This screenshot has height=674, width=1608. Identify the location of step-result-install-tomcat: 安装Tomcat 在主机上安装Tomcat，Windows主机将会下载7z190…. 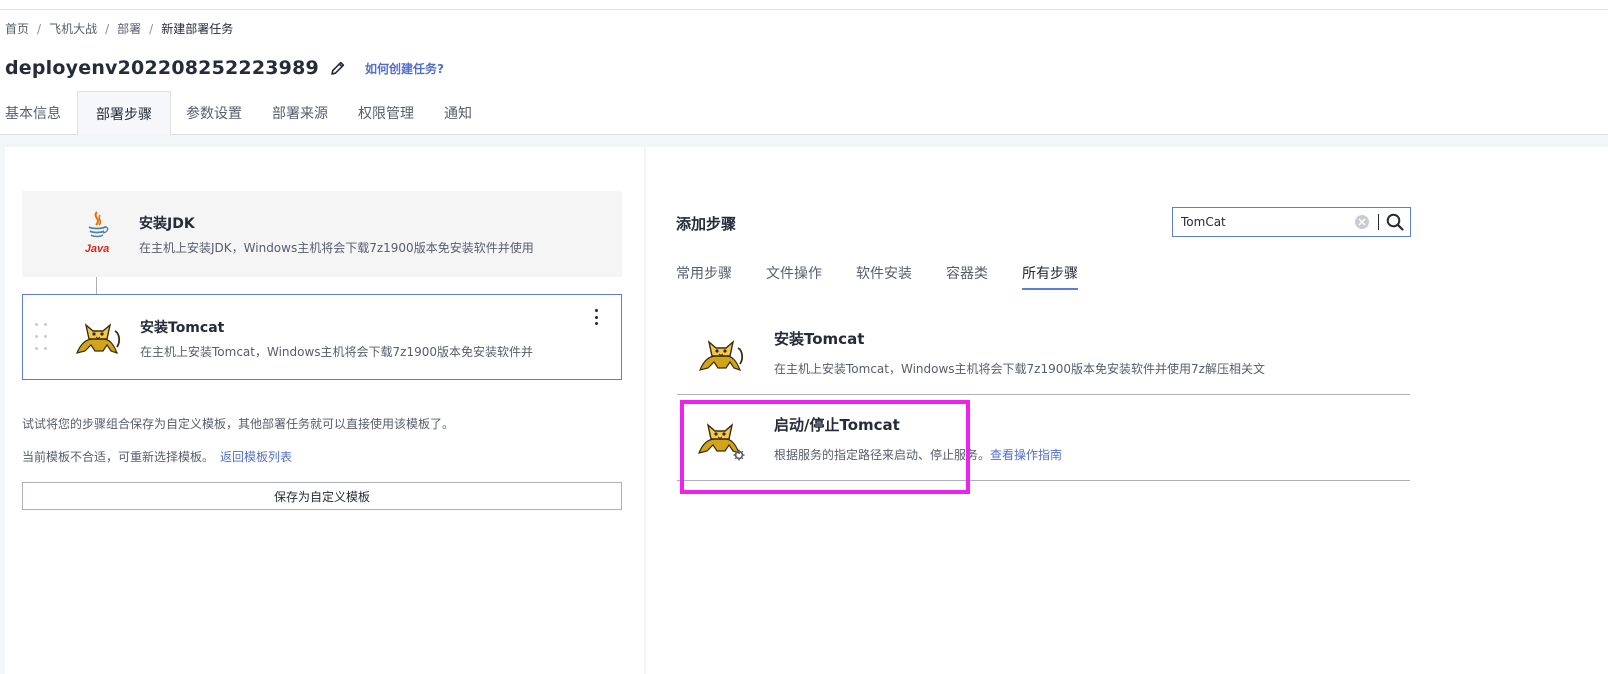
(1043, 352).